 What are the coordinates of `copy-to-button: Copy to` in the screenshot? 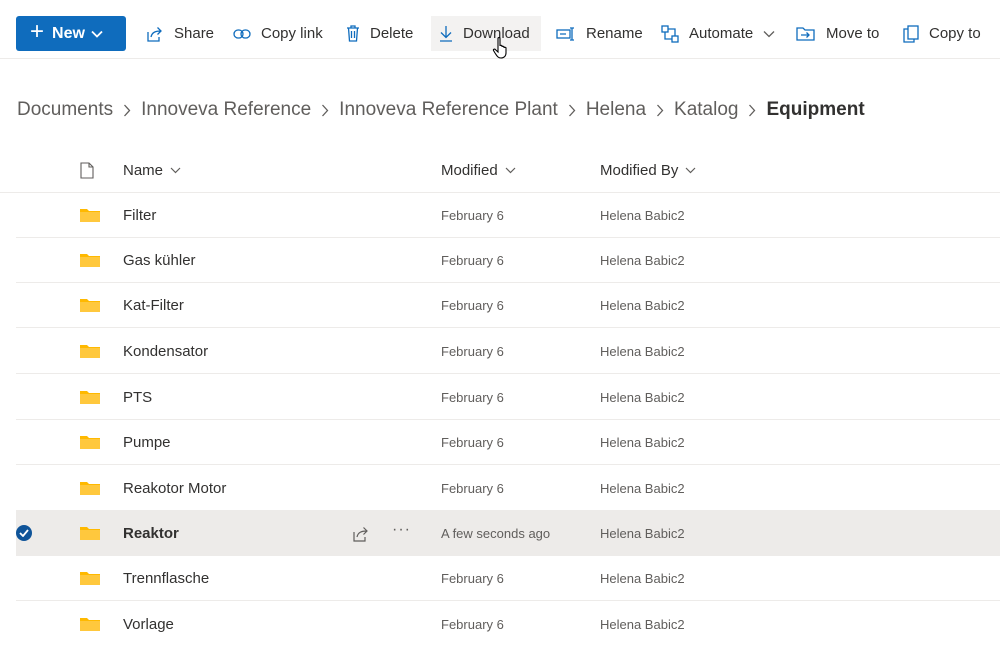 It's located at (942, 33).